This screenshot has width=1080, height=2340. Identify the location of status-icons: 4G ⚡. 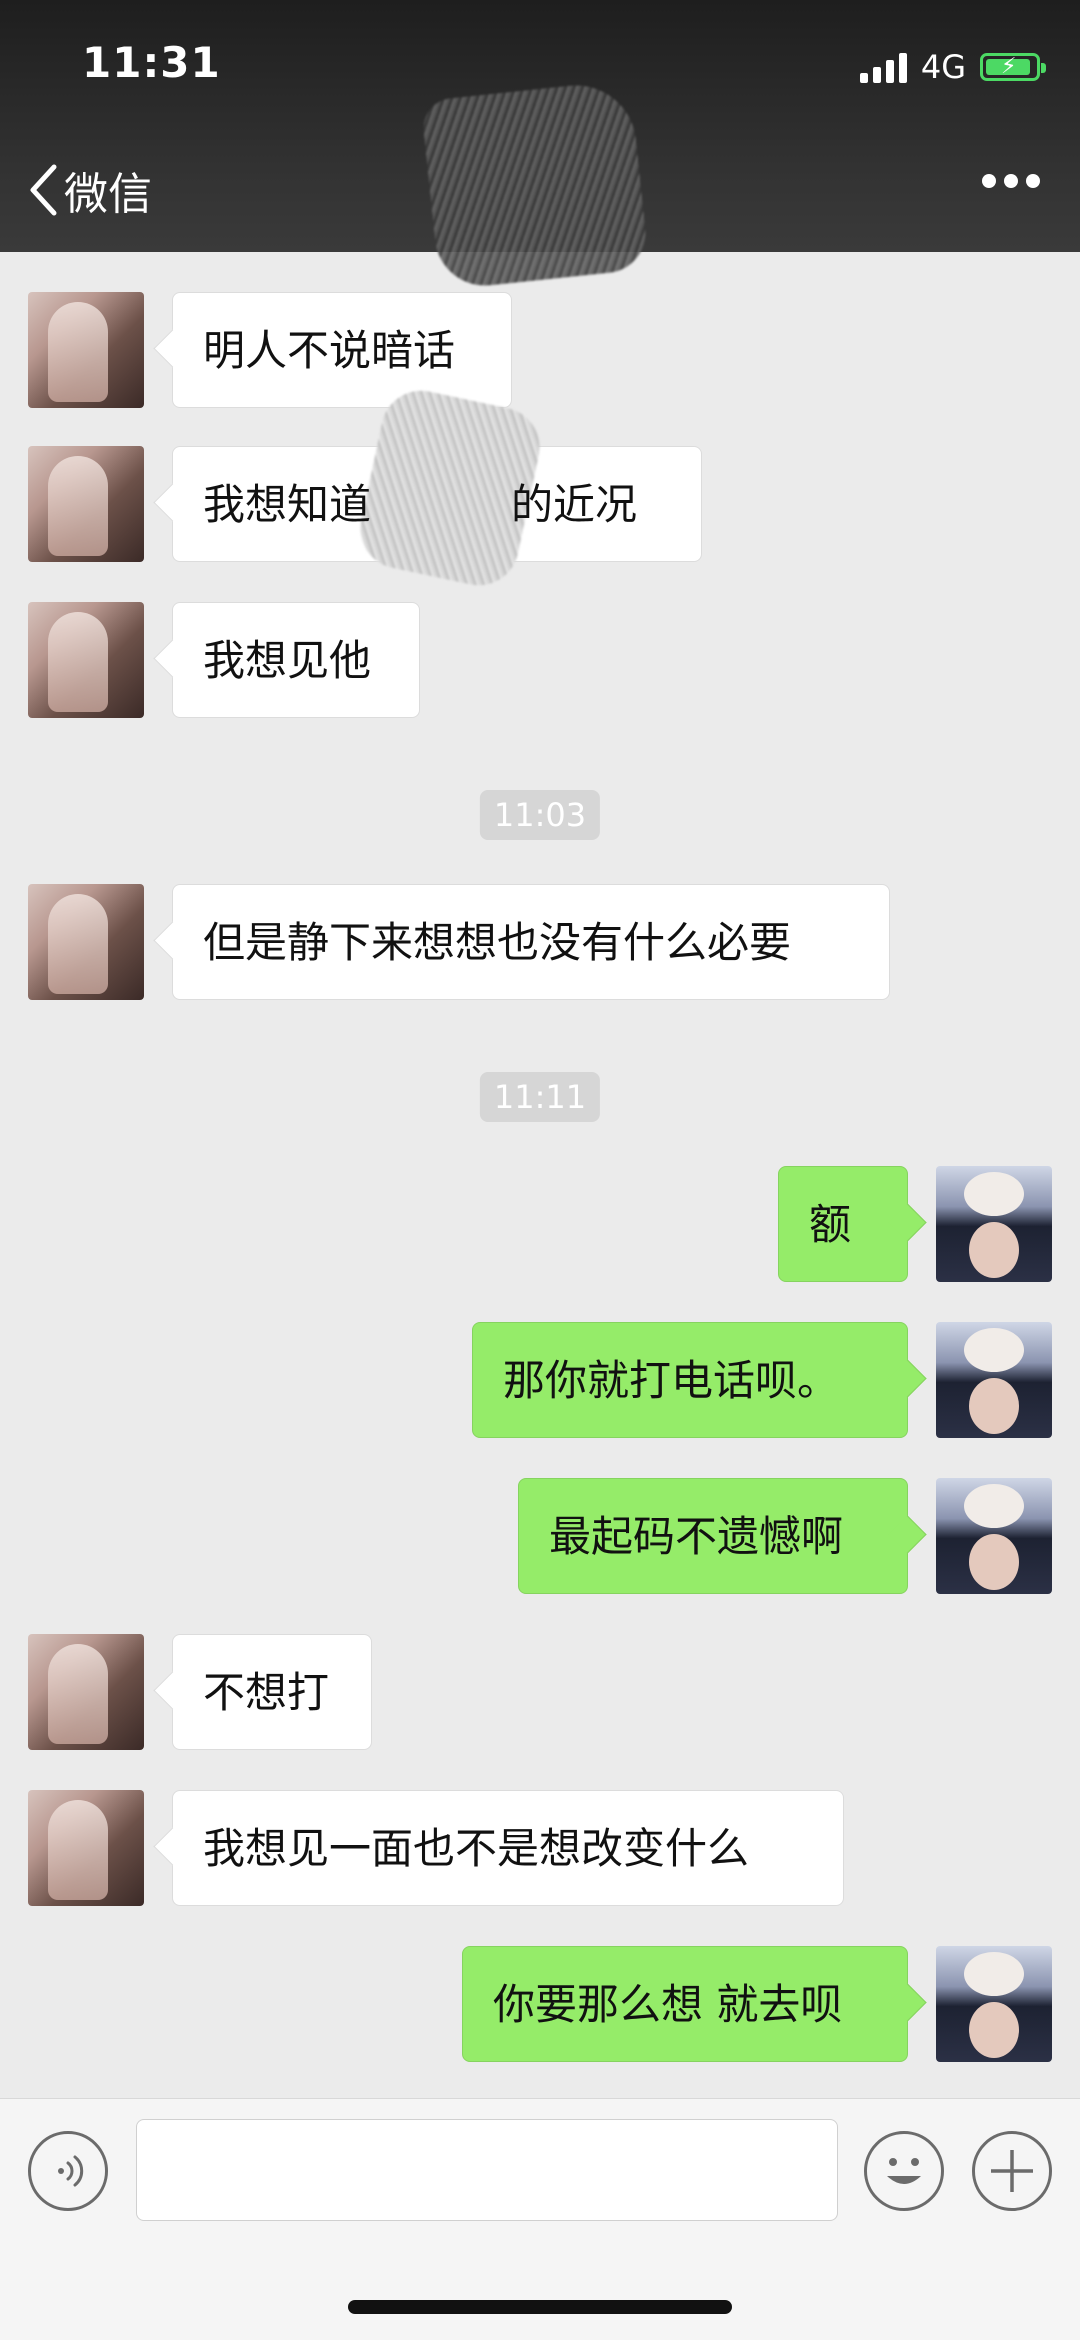
(952, 67).